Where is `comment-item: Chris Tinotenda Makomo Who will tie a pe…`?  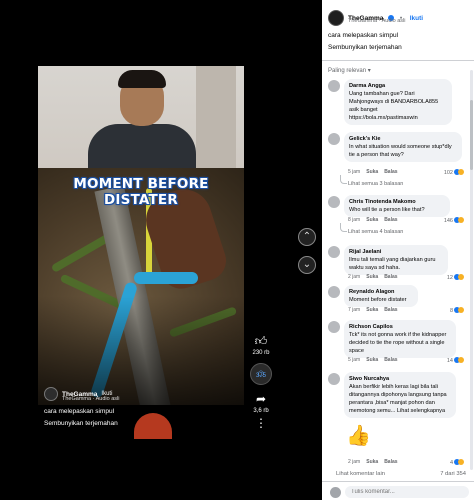
comment-item: Chris Tinotenda Makomo Who will tie a pe… is located at coordinates (398, 216).